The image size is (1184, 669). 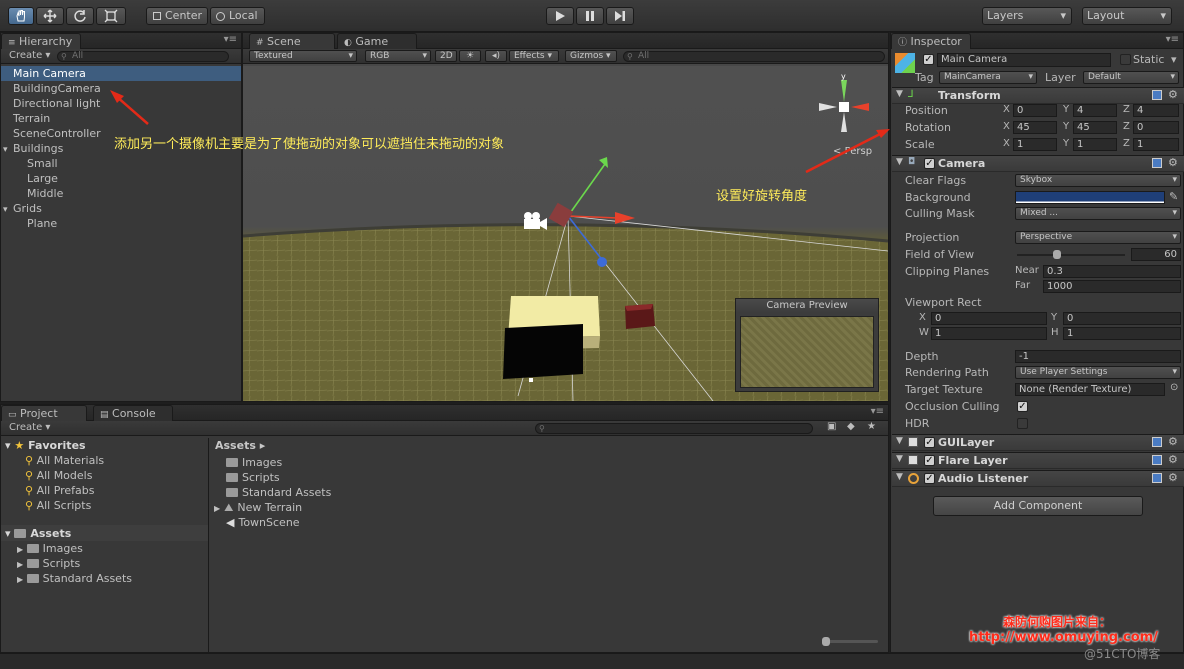 I want to click on hierarchy-item: Middle, so click(x=121, y=193).